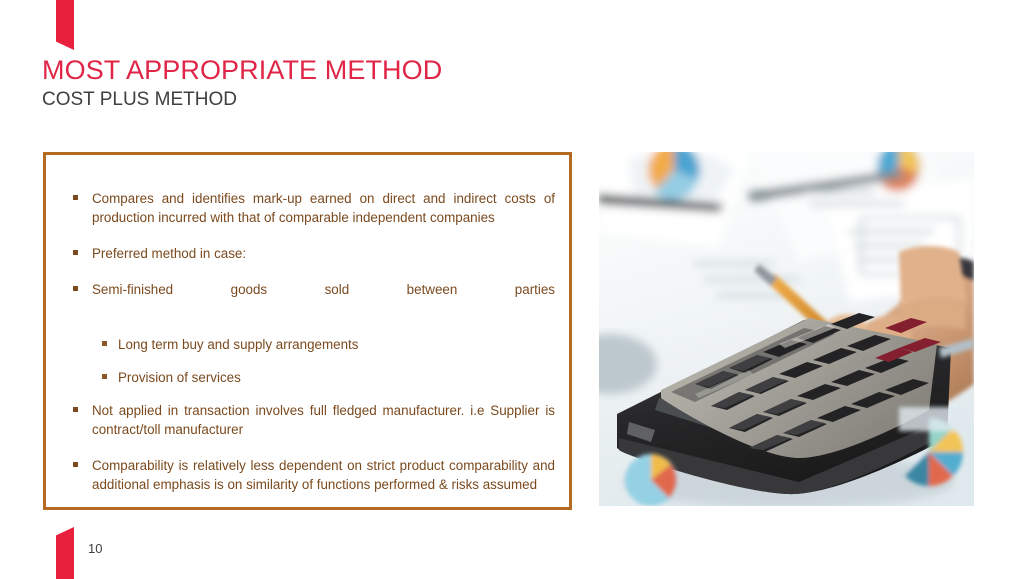 Image resolution: width=1024 pixels, height=579 pixels. I want to click on bullet-text: Semi-finished goods sold between parties, so click(323, 289).